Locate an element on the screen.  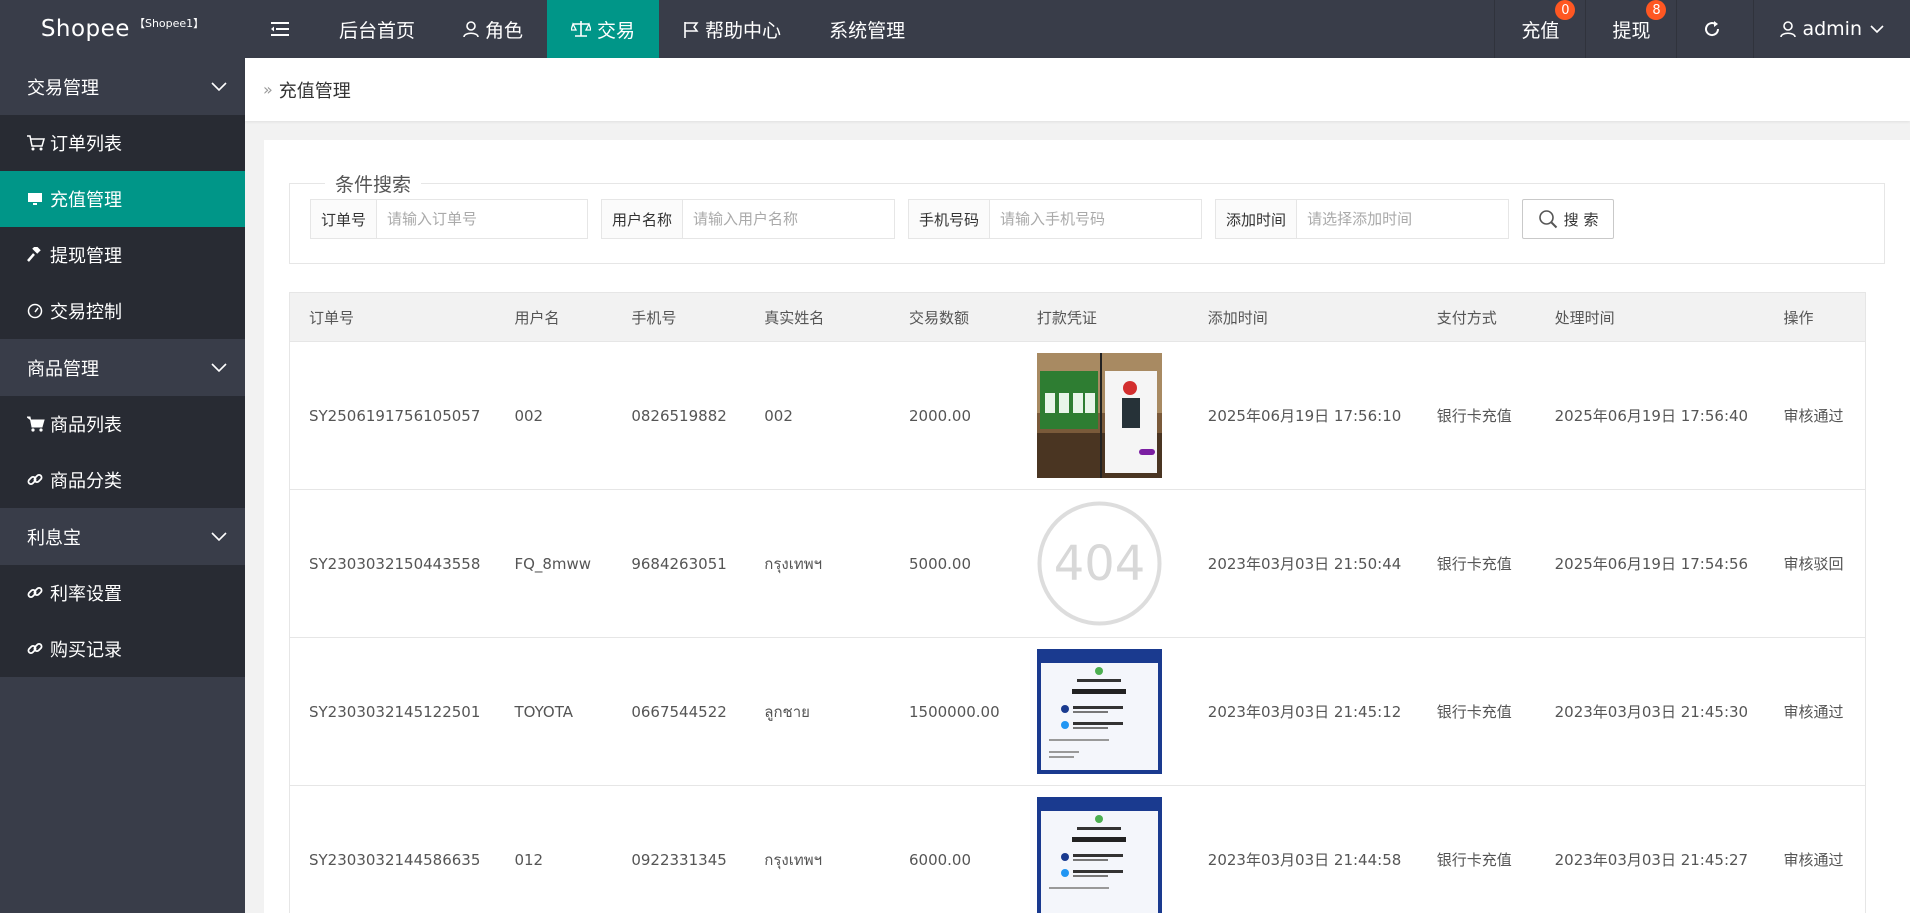
sidebar-item-label: 商品分类 is located at coordinates (86, 481).